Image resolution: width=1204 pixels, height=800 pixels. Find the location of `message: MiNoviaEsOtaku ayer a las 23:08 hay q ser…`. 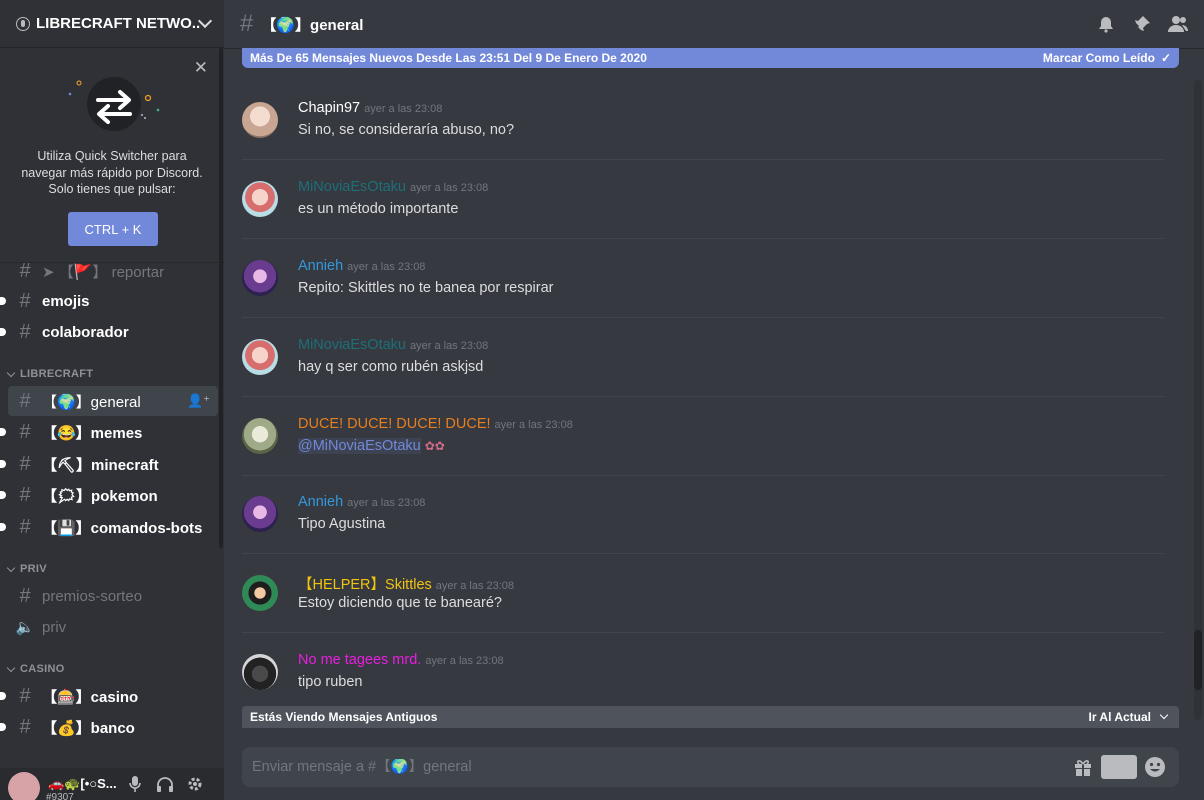

message: MiNoviaEsOtaku ayer a las 23:08 hay q ser… is located at coordinates (703, 377).